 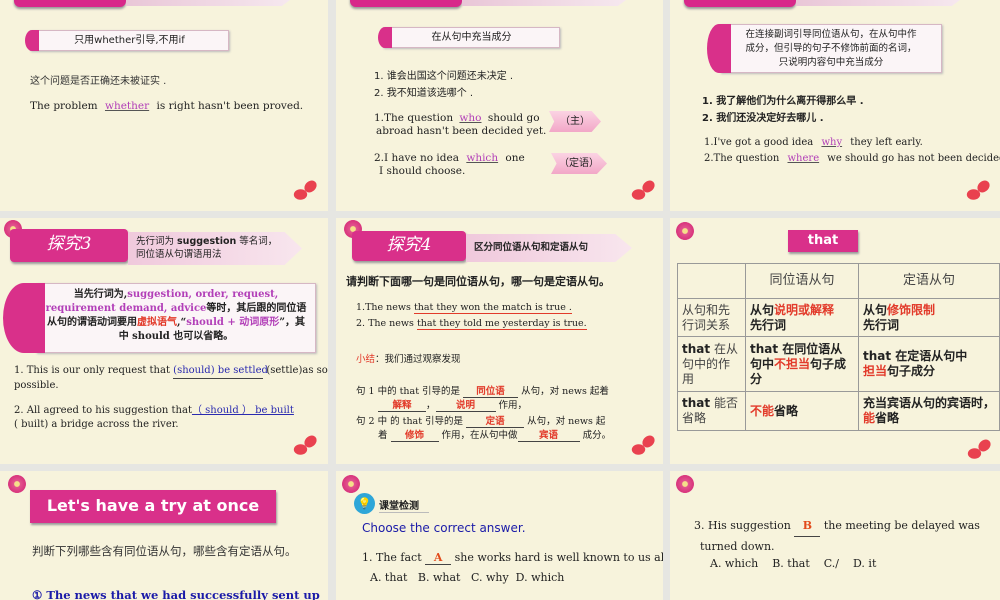 I want to click on slide-heading: 探究4, so click(x=409, y=246).